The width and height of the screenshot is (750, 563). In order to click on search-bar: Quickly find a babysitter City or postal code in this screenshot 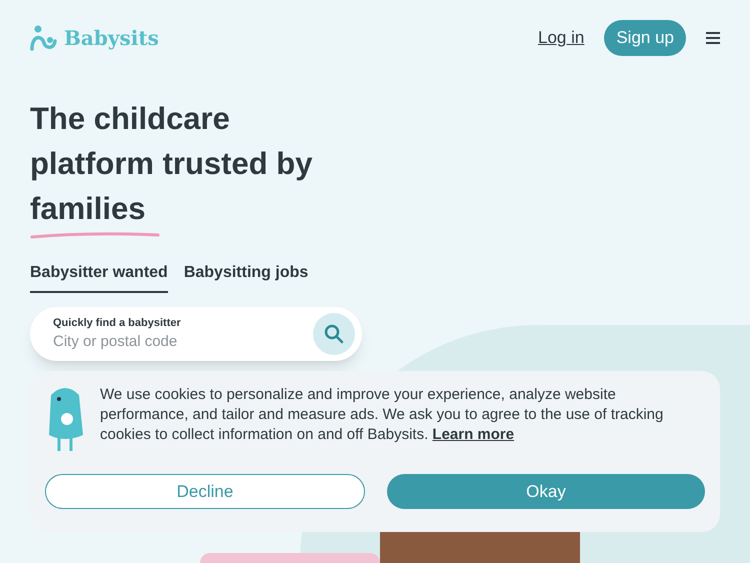, I will do `click(196, 334)`.